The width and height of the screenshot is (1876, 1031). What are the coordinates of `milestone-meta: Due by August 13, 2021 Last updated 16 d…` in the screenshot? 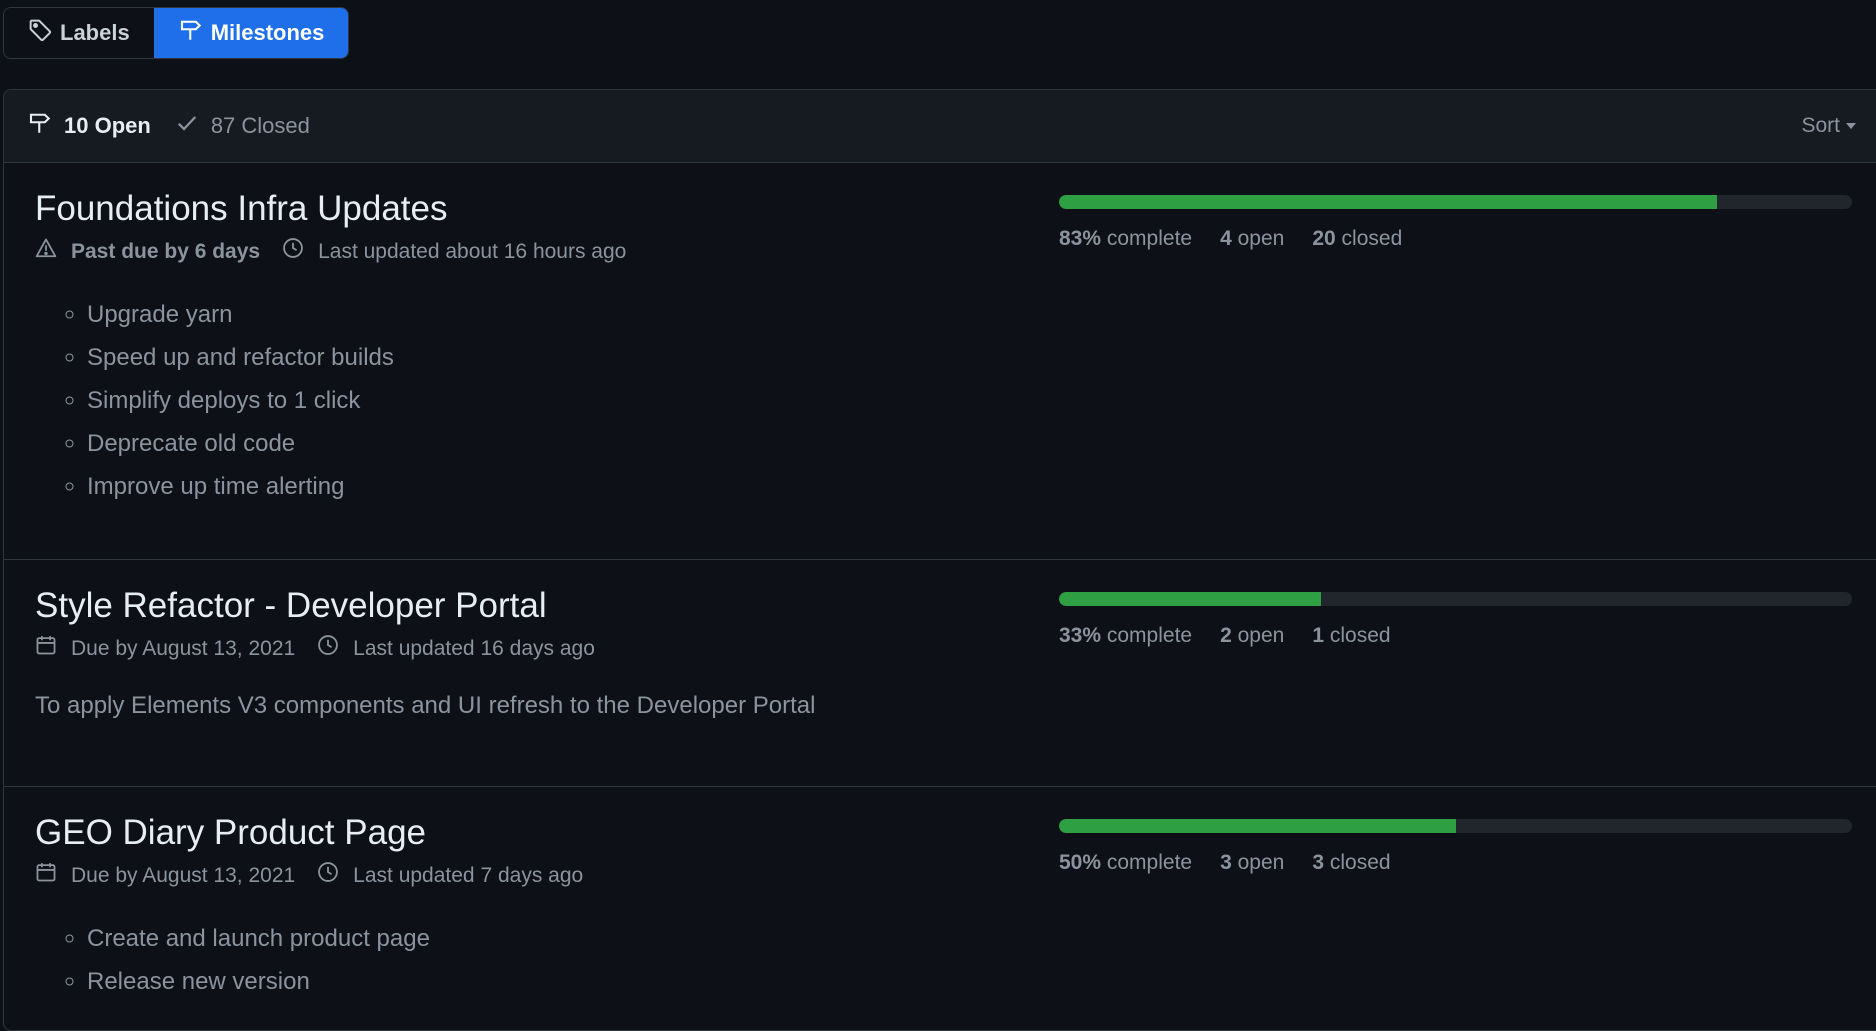 It's located at (535, 649).